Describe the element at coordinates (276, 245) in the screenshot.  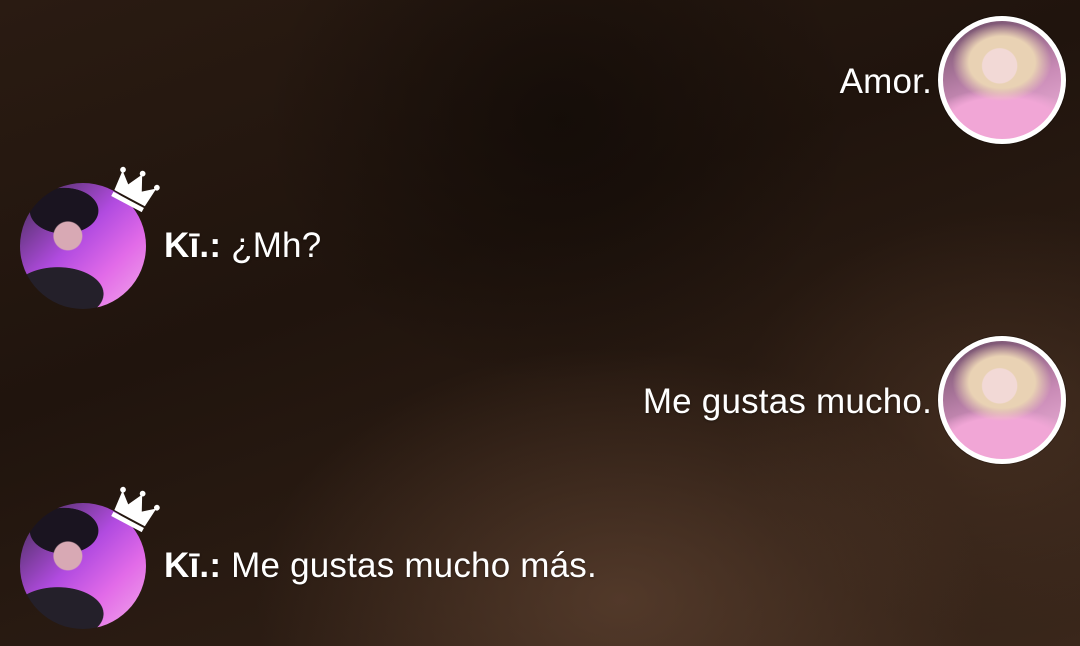
I see `message-text: ¿Mh?` at that location.